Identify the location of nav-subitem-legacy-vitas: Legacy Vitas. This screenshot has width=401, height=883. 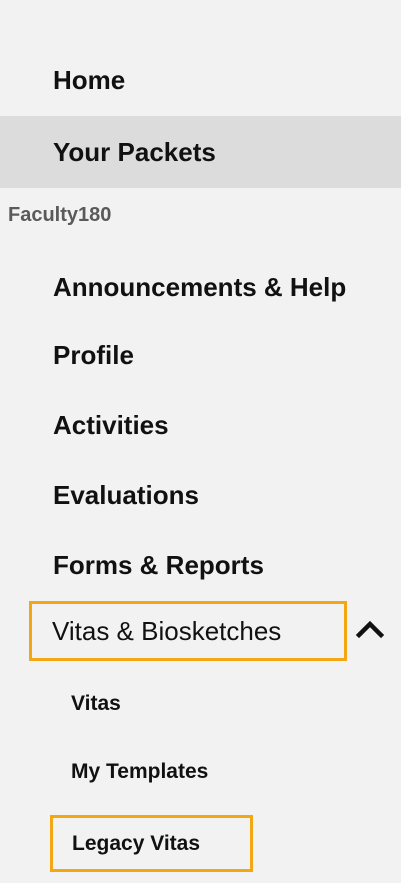
(151, 843).